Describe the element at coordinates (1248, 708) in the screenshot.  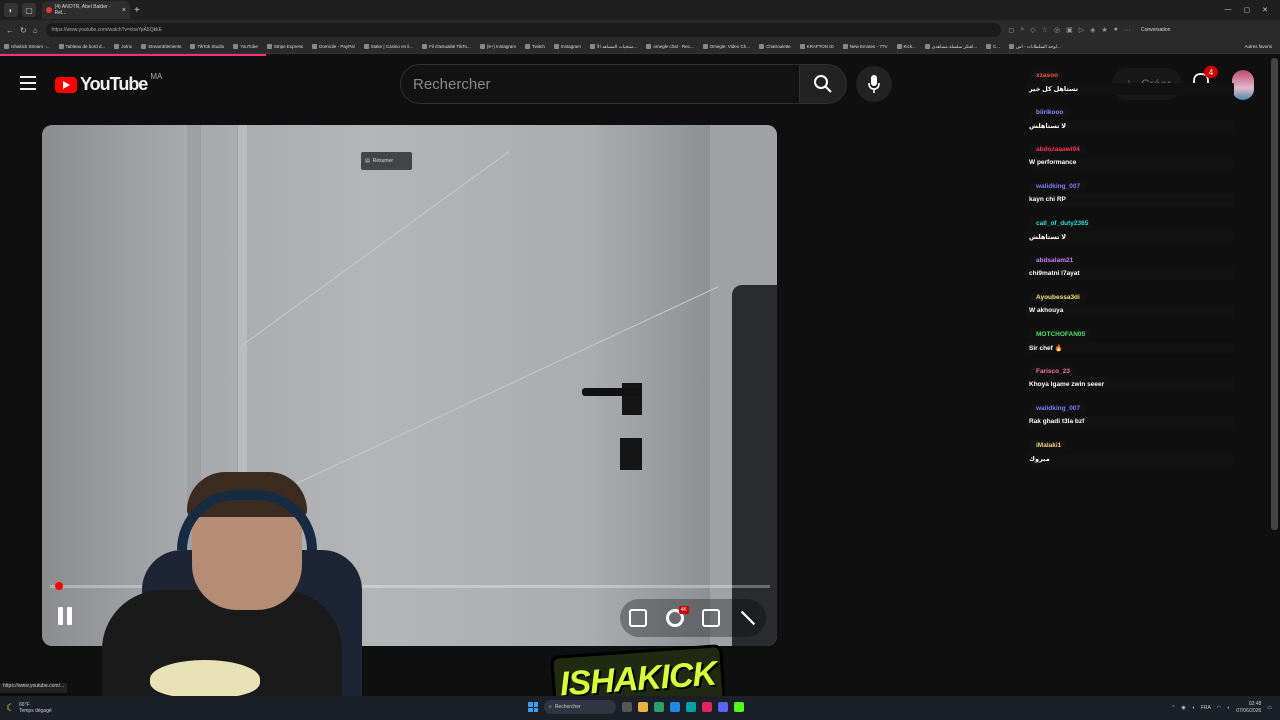
I see `clock: 02:48 07/06/2026` at that location.